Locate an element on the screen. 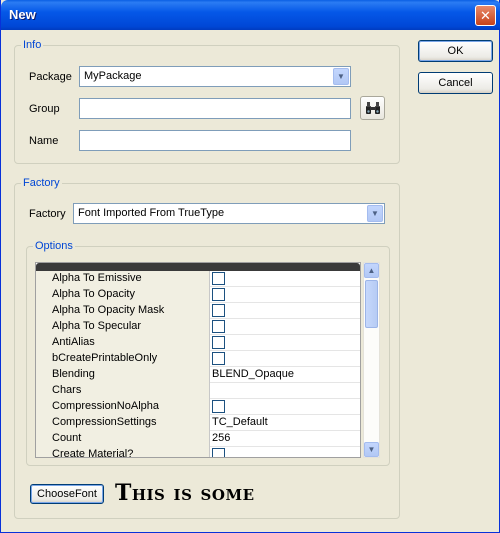 This screenshot has height=533, width=500. factory-value: Font Imported From TrueType is located at coordinates (151, 213).